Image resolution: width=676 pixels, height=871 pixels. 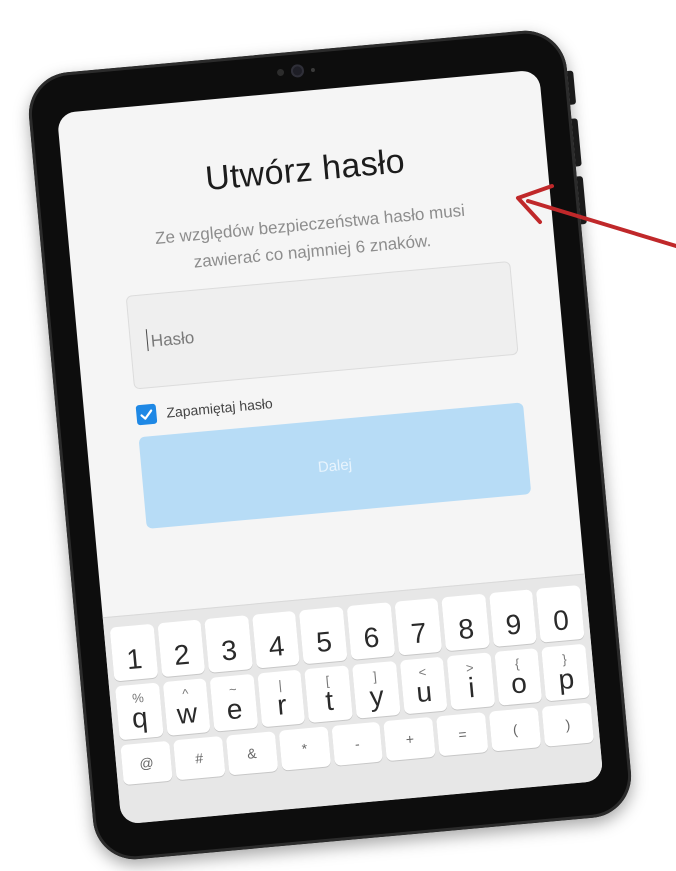 I want to click on key-r: | r, so click(x=281, y=698).